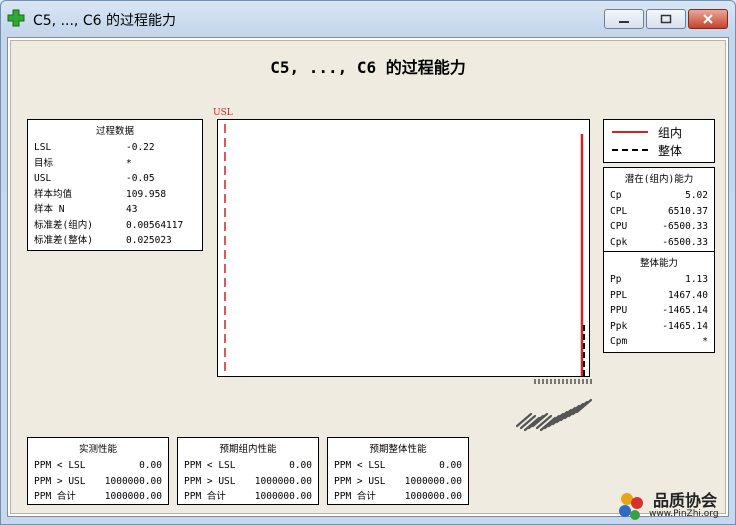  What do you see at coordinates (554, 405) in the screenshot?
I see `x-axis-ticks` at bounding box center [554, 405].